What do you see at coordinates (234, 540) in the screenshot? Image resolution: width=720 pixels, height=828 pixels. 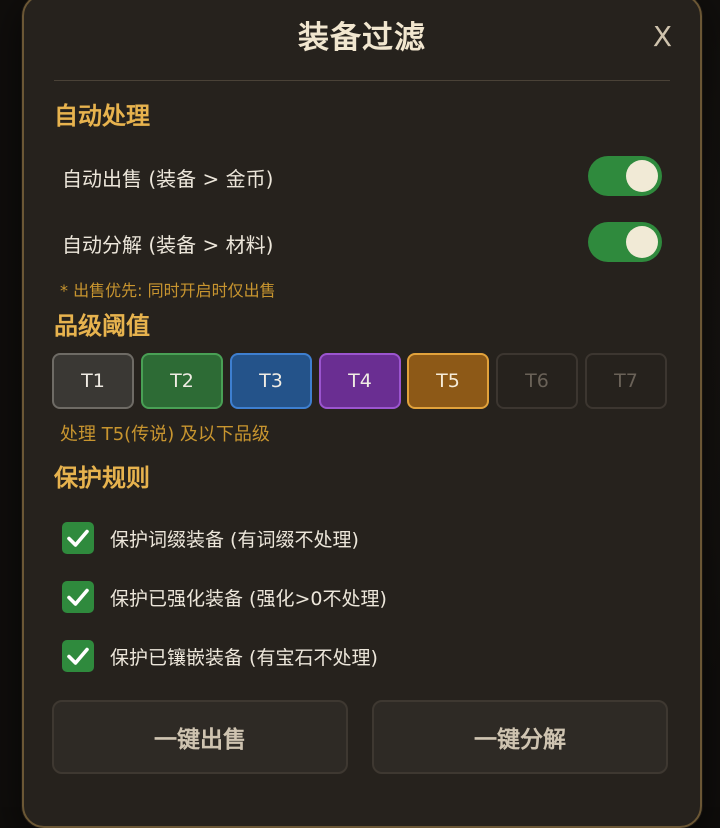 I see `protect-affix-label: 保护词缀装备 (有词缀不处理)` at bounding box center [234, 540].